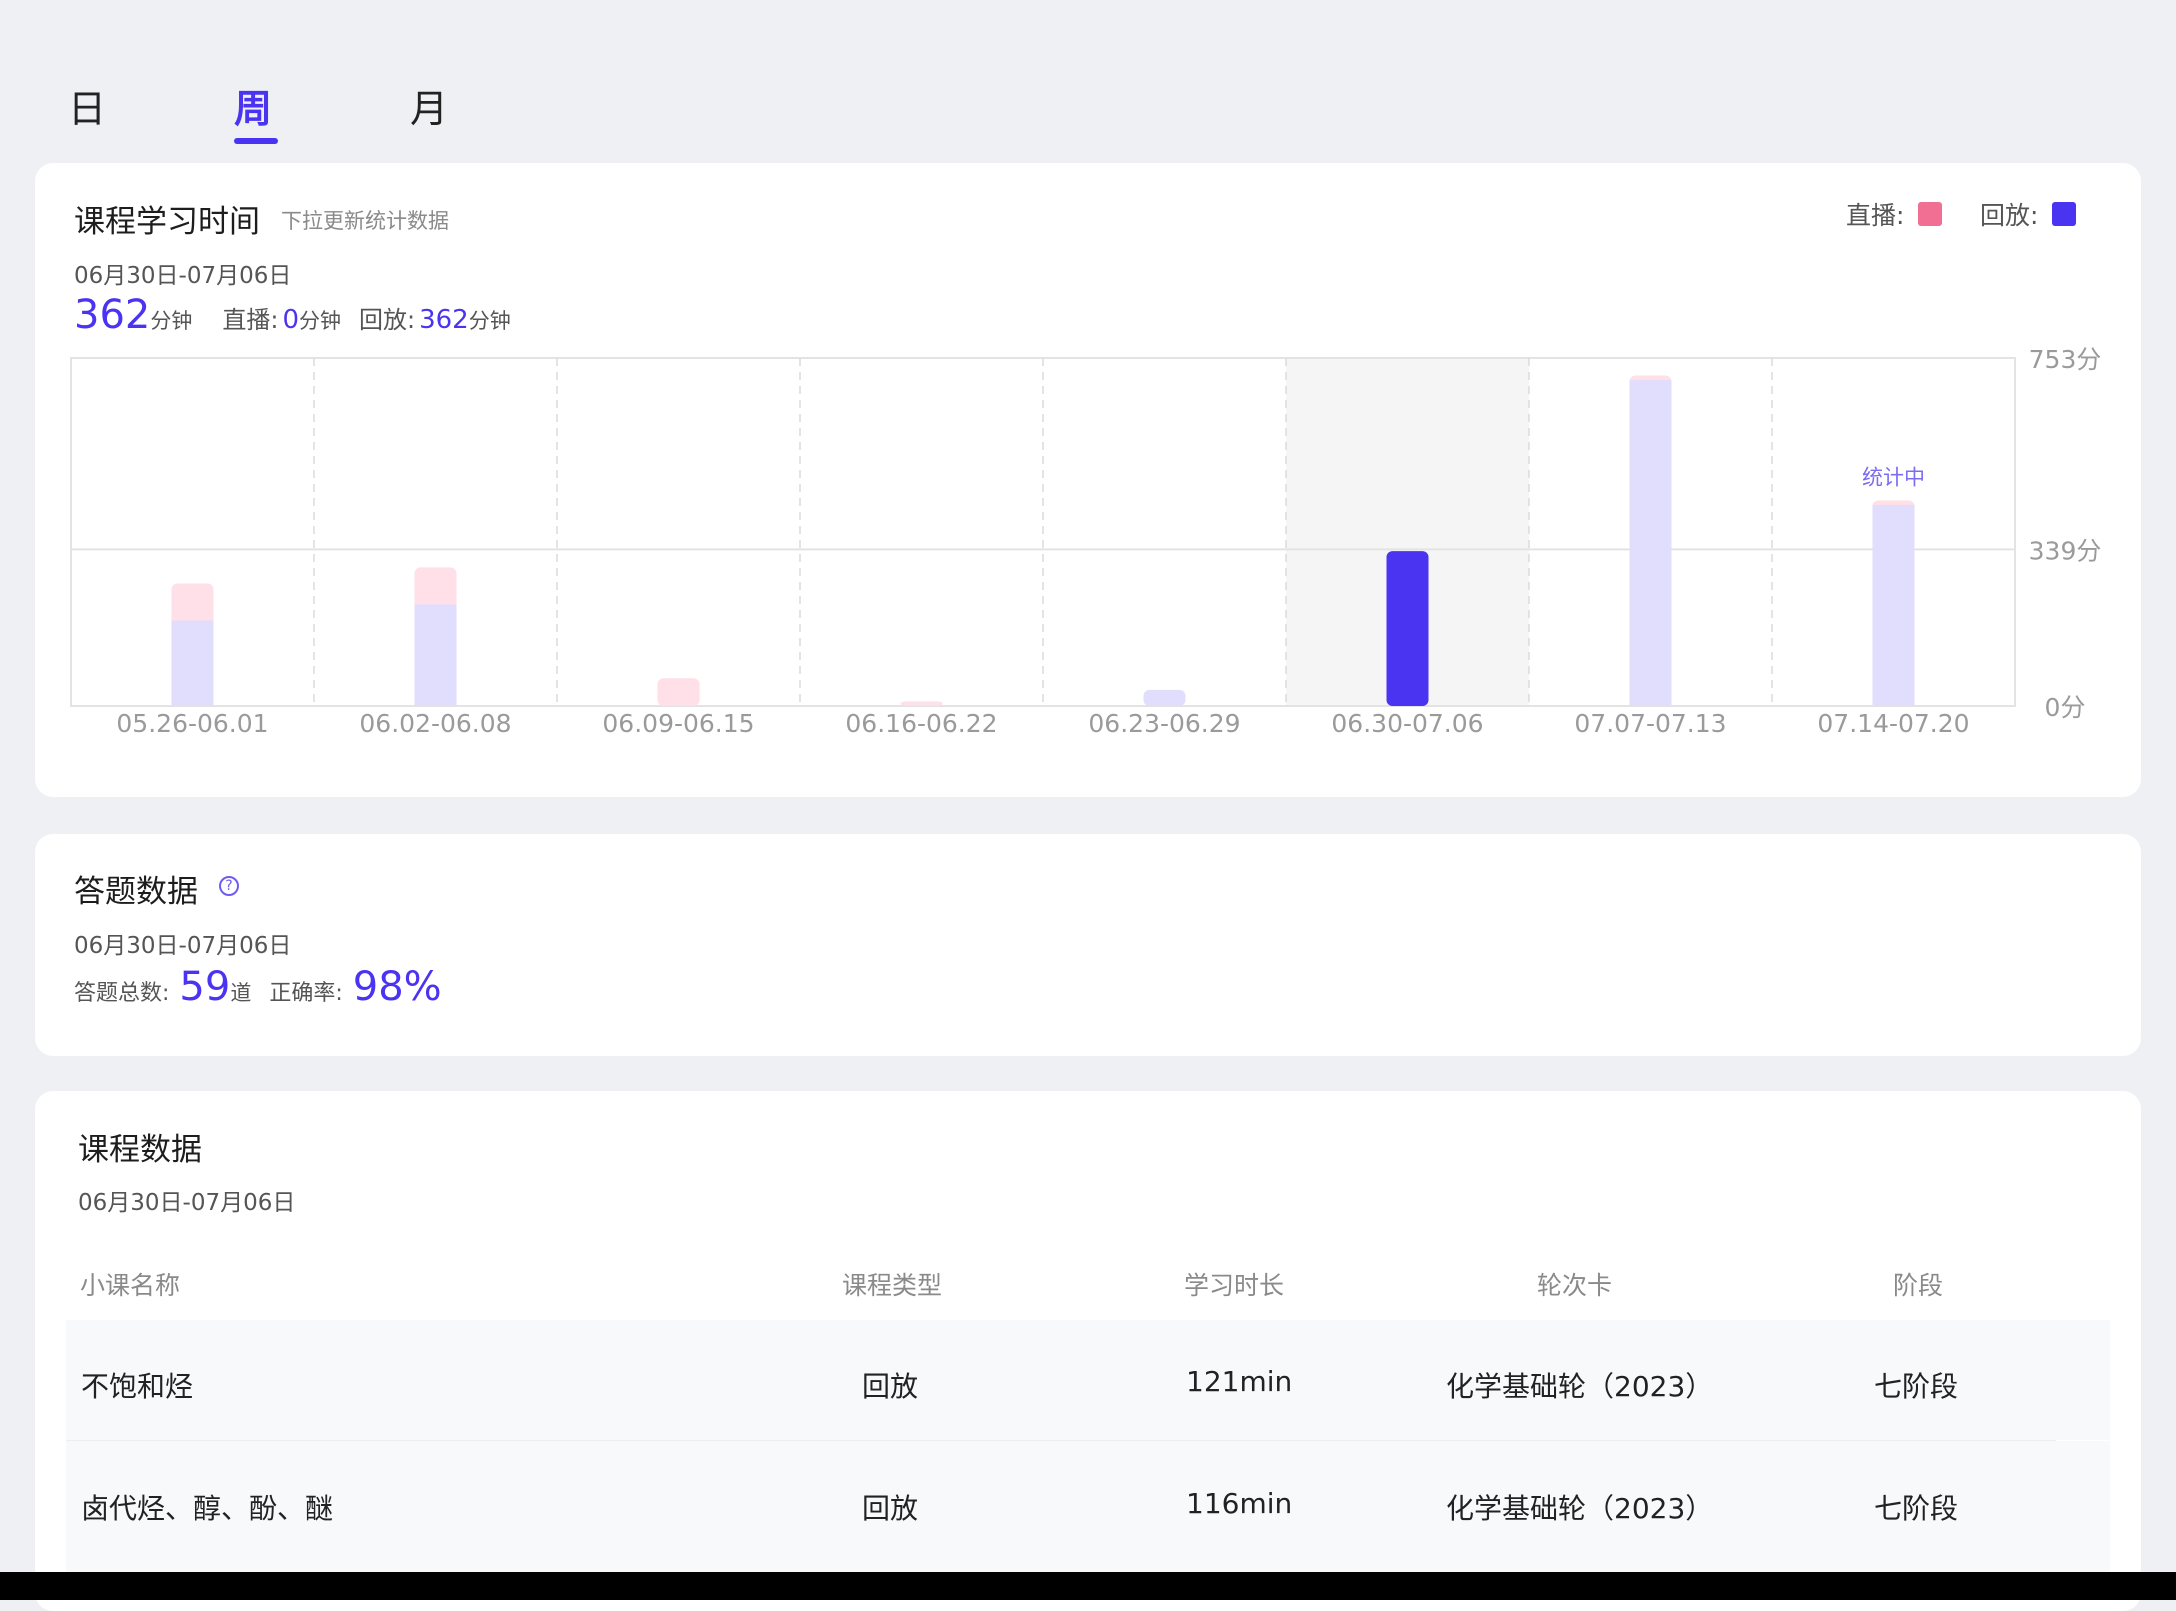 Image resolution: width=2176 pixels, height=1611 pixels. I want to click on header-study-duration: 学习时长, so click(1234, 1285).